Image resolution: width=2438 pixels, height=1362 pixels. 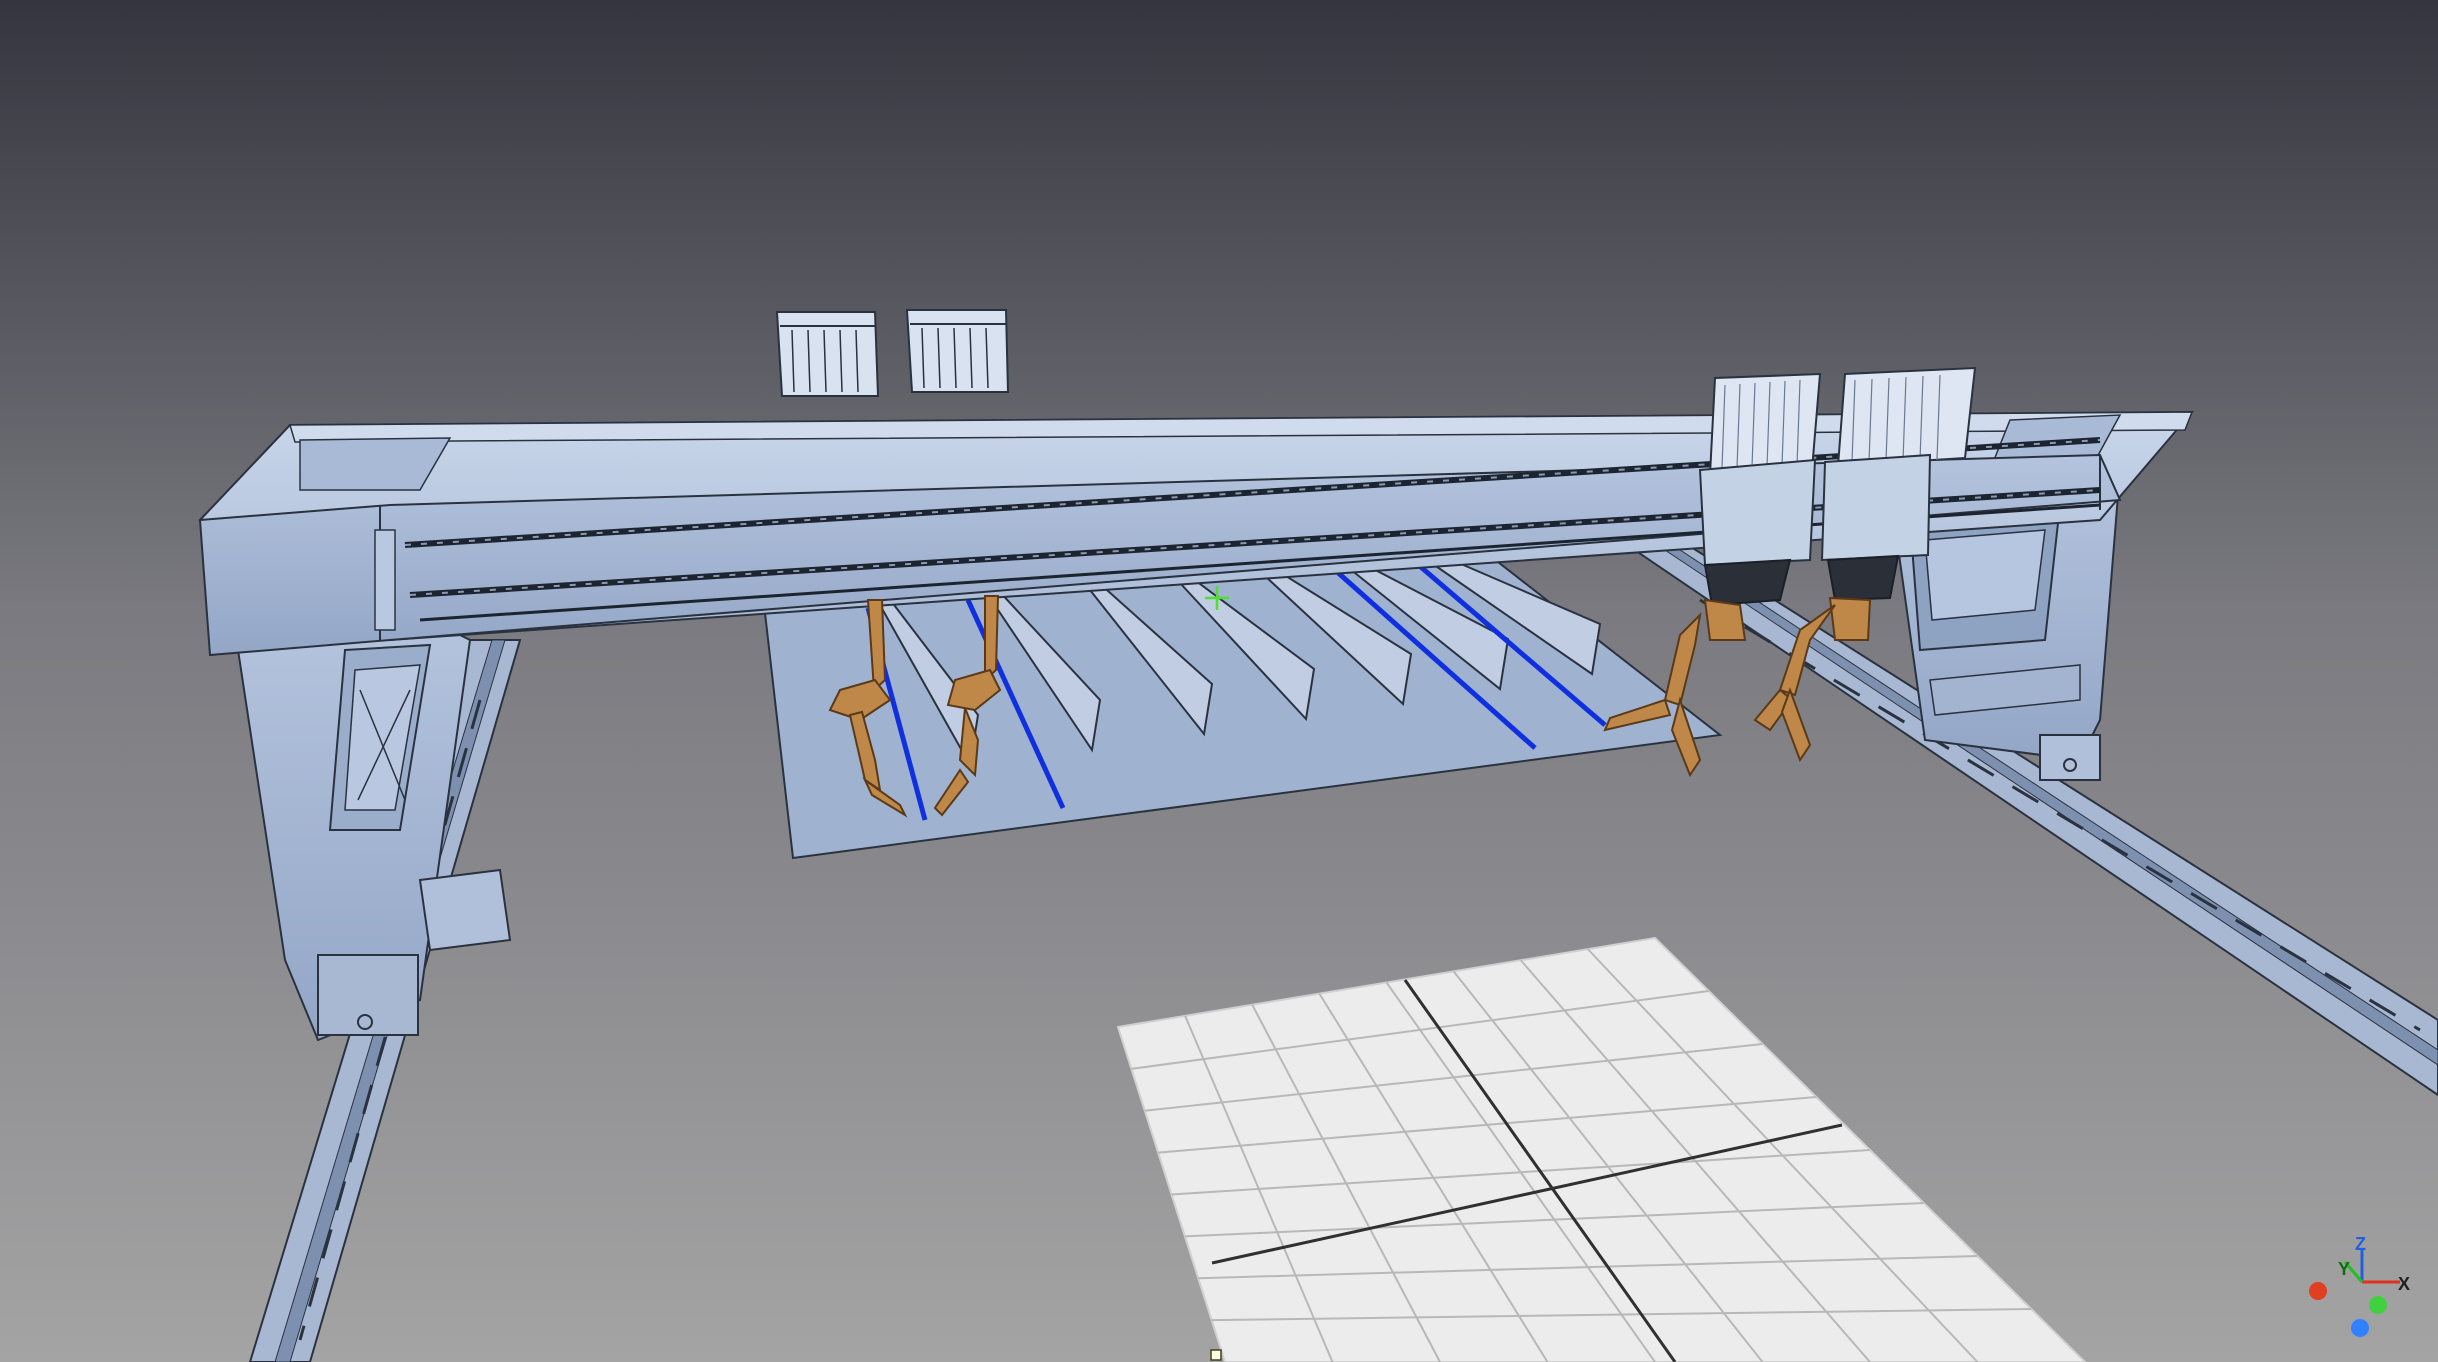 I want to click on axis-y-negative-handle-icon, so click(x=2378, y=1305).